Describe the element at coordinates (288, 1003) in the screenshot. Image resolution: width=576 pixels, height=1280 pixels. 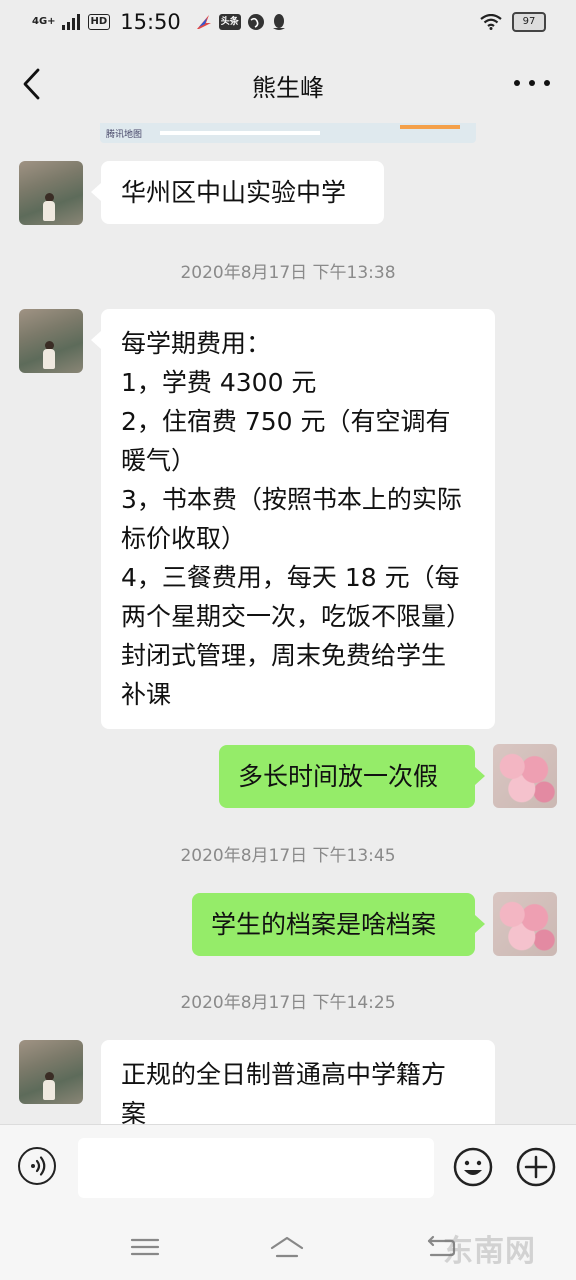
I see `message-timestamp: 2020年8月17日 下午14:25` at that location.